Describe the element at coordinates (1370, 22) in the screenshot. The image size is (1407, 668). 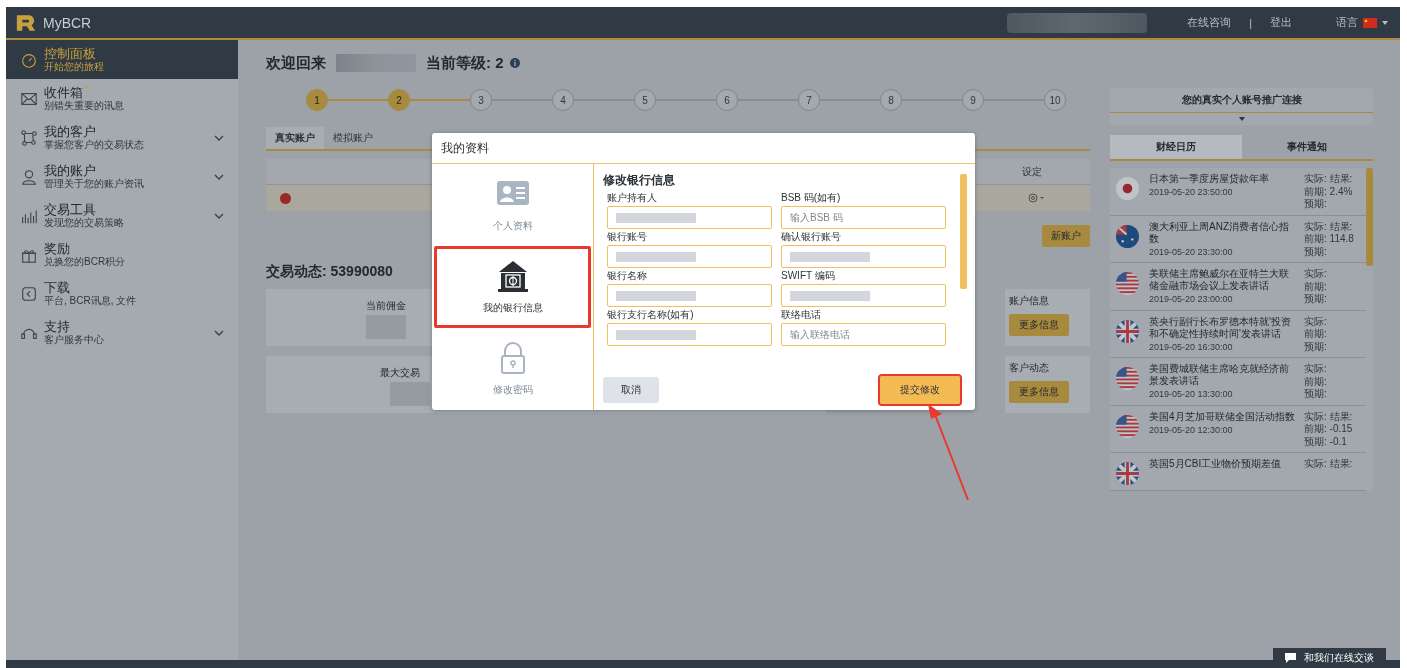
I see `flag-icon` at that location.